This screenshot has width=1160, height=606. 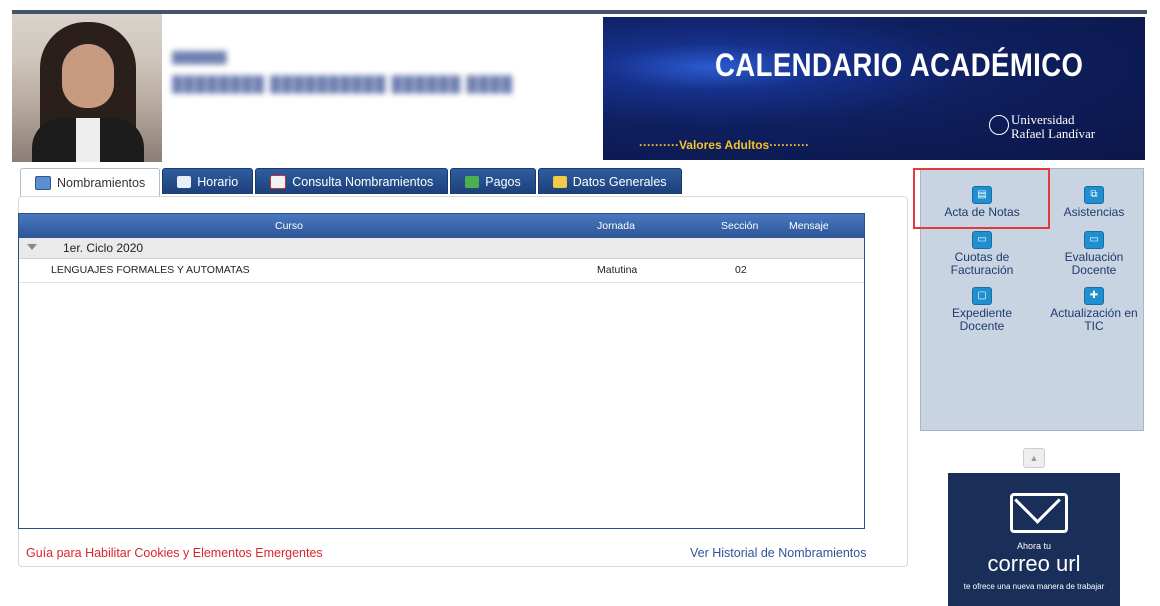 What do you see at coordinates (617, 270) in the screenshot?
I see `cell-jornada: Matutina` at bounding box center [617, 270].